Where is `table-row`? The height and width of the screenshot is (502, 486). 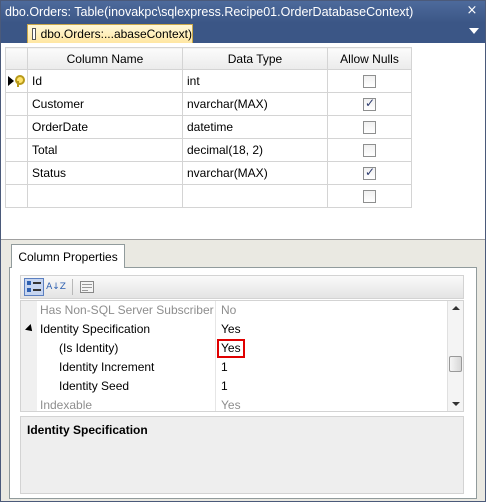 table-row is located at coordinates (208, 196).